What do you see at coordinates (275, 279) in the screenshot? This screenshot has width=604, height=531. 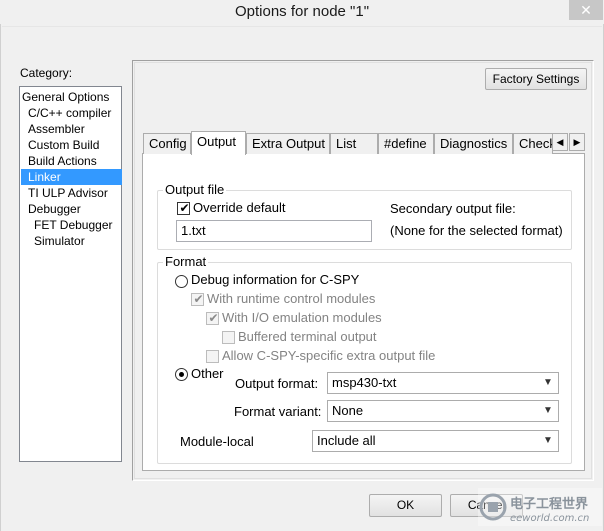 I see `debug-info-label: Debug information for C-SPY` at bounding box center [275, 279].